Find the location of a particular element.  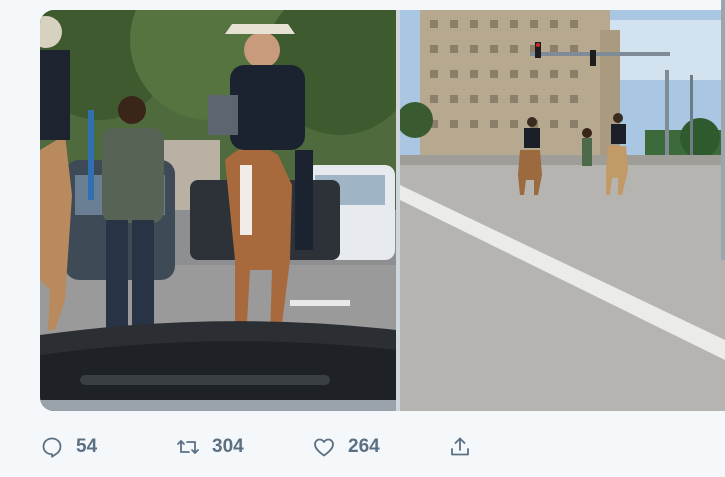

heart-icon is located at coordinates (324, 447).